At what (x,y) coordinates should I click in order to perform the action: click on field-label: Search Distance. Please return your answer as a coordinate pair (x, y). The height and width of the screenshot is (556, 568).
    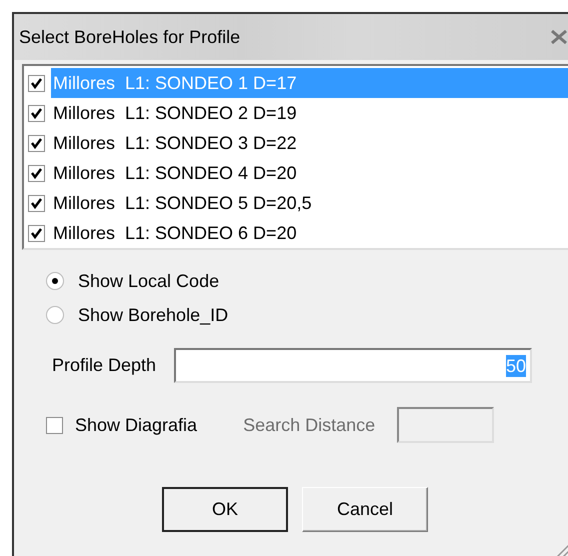
    Looking at the image, I should click on (309, 425).